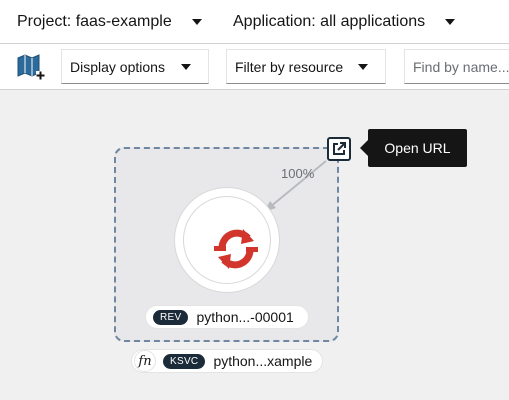 This screenshot has height=400, width=509. I want to click on tooltip-arrow, so click(364, 148).